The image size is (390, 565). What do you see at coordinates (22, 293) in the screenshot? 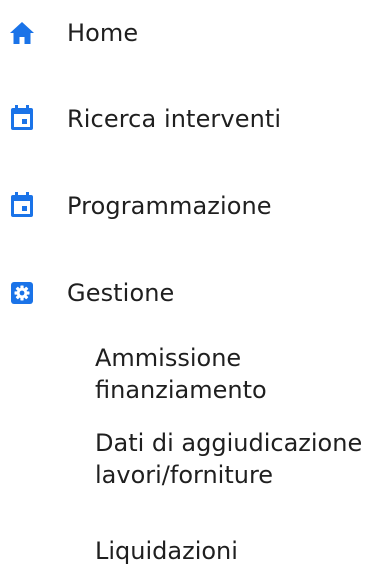
I see `settings-icon` at bounding box center [22, 293].